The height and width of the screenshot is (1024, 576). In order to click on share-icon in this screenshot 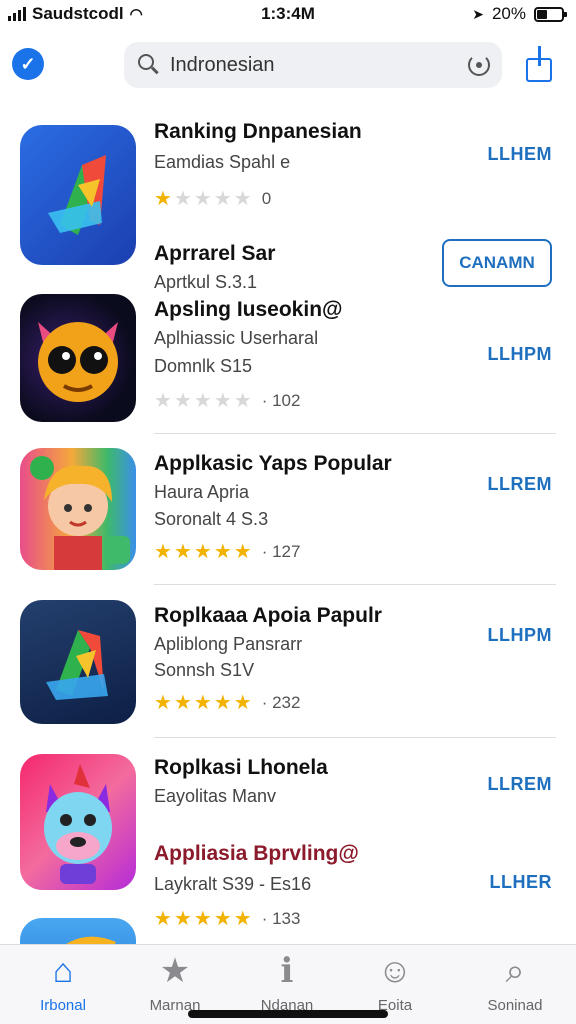, I will do `click(539, 64)`.